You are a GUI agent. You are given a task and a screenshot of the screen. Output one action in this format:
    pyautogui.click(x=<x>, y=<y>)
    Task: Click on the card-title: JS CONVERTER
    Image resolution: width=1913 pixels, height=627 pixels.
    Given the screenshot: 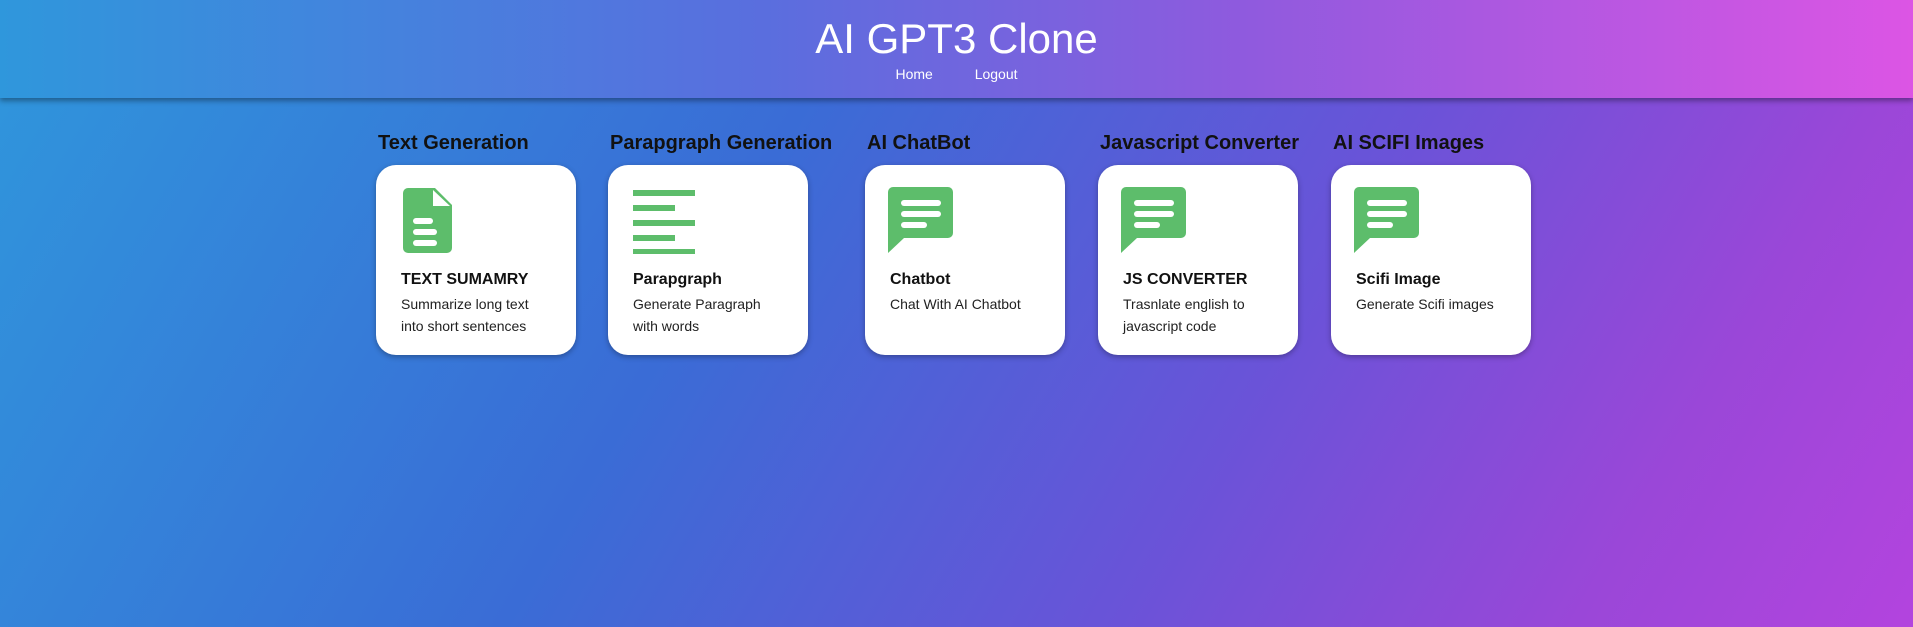 What is the action you would take?
    pyautogui.click(x=1185, y=279)
    